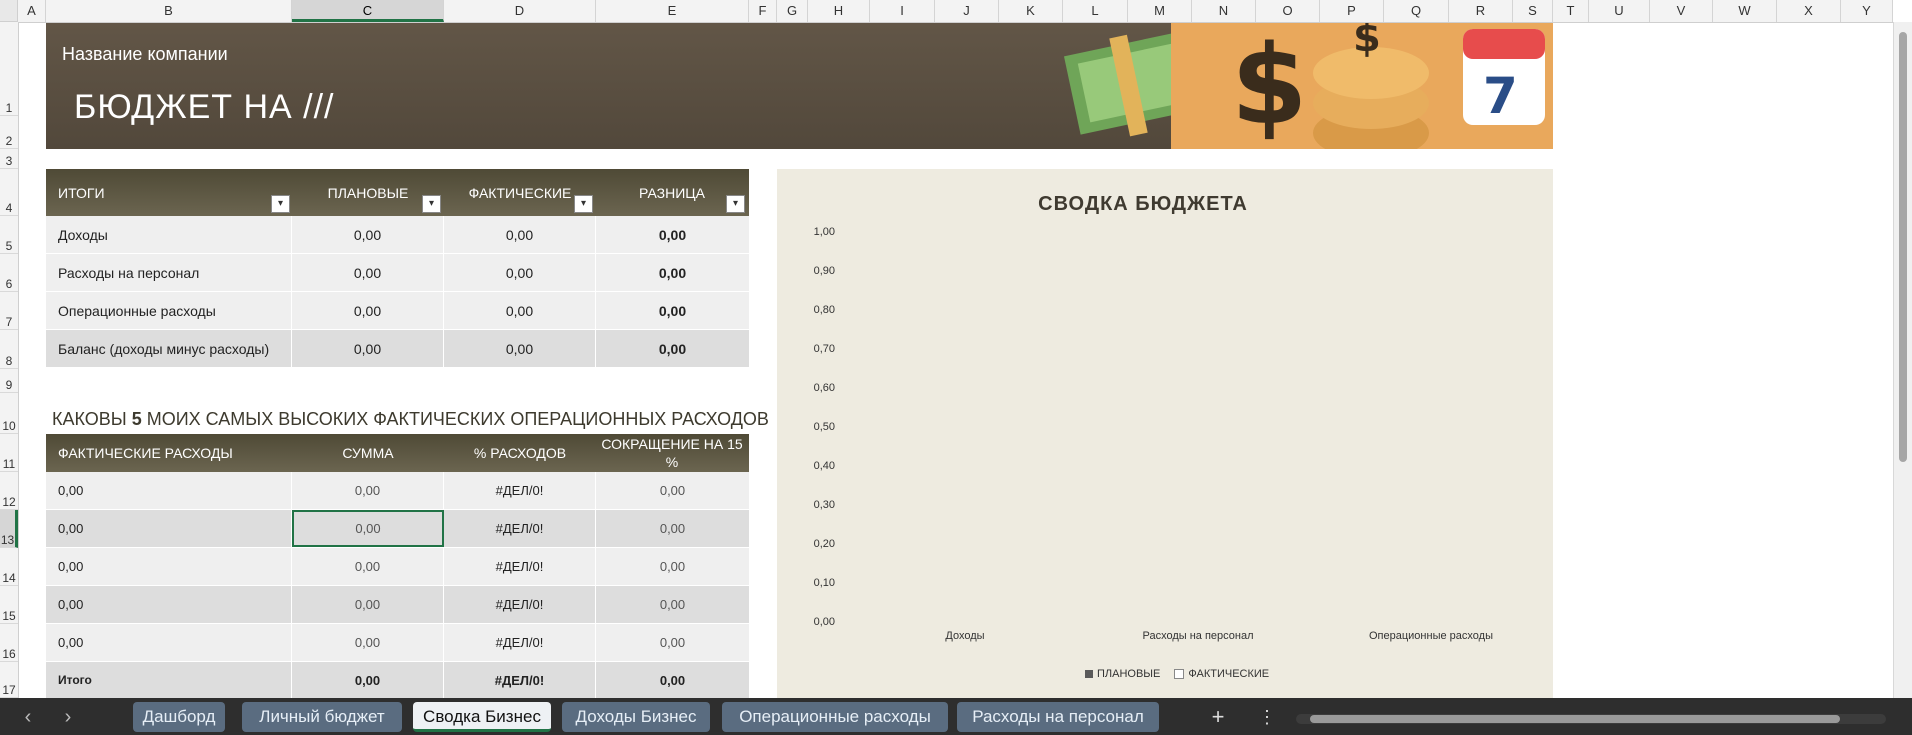 The height and width of the screenshot is (735, 1912). Describe the element at coordinates (520, 11) in the screenshot. I see `column-header: D` at that location.